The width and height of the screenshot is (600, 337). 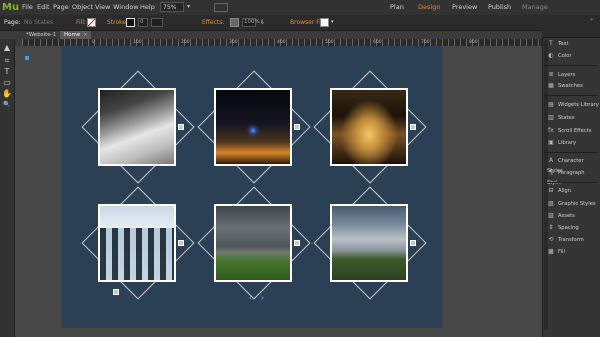 I want to click on states-icon: ▥, so click(x=551, y=117).